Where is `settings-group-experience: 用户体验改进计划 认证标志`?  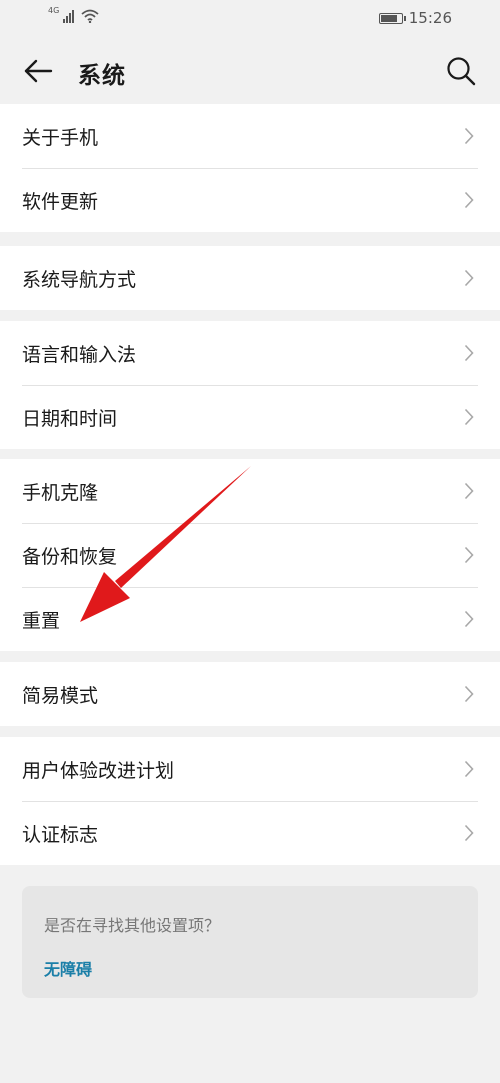
settings-group-experience: 用户体验改进计划 认证标志 is located at coordinates (250, 801).